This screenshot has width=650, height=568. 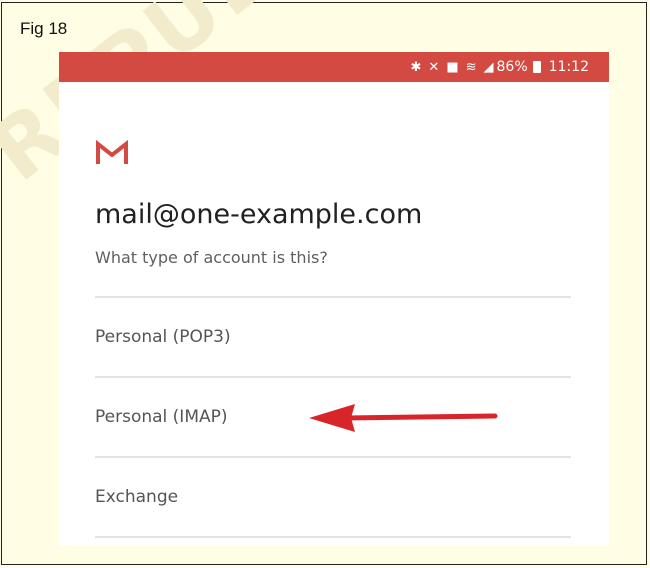 What do you see at coordinates (211, 257) in the screenshot?
I see `account-type-prompt: What type of account is this?` at bounding box center [211, 257].